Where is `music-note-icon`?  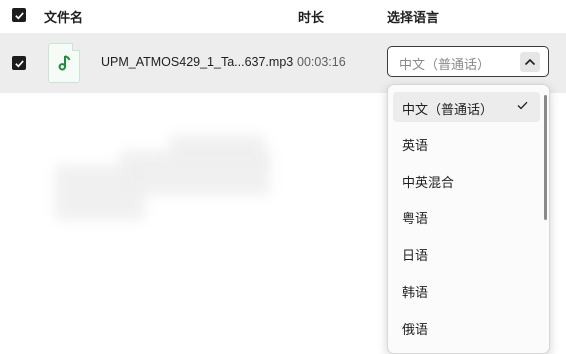
music-note-icon is located at coordinates (64, 63).